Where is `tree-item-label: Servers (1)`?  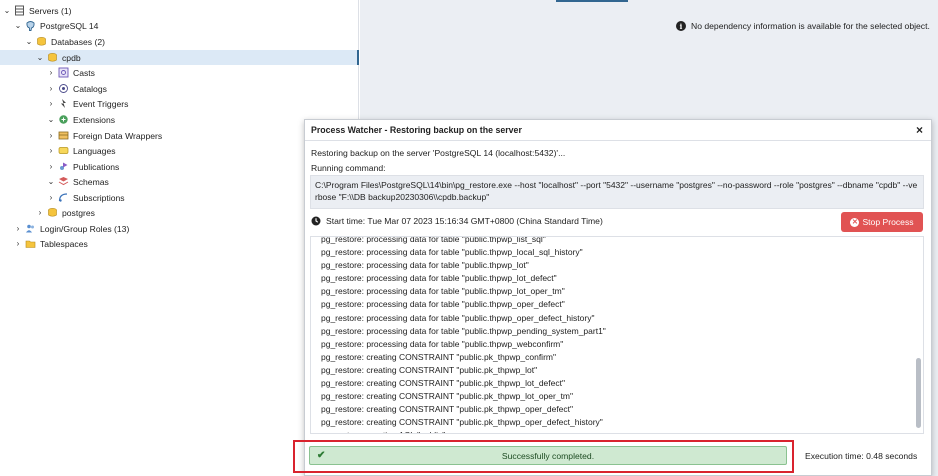
tree-item-label: Servers (1) is located at coordinates (50, 10).